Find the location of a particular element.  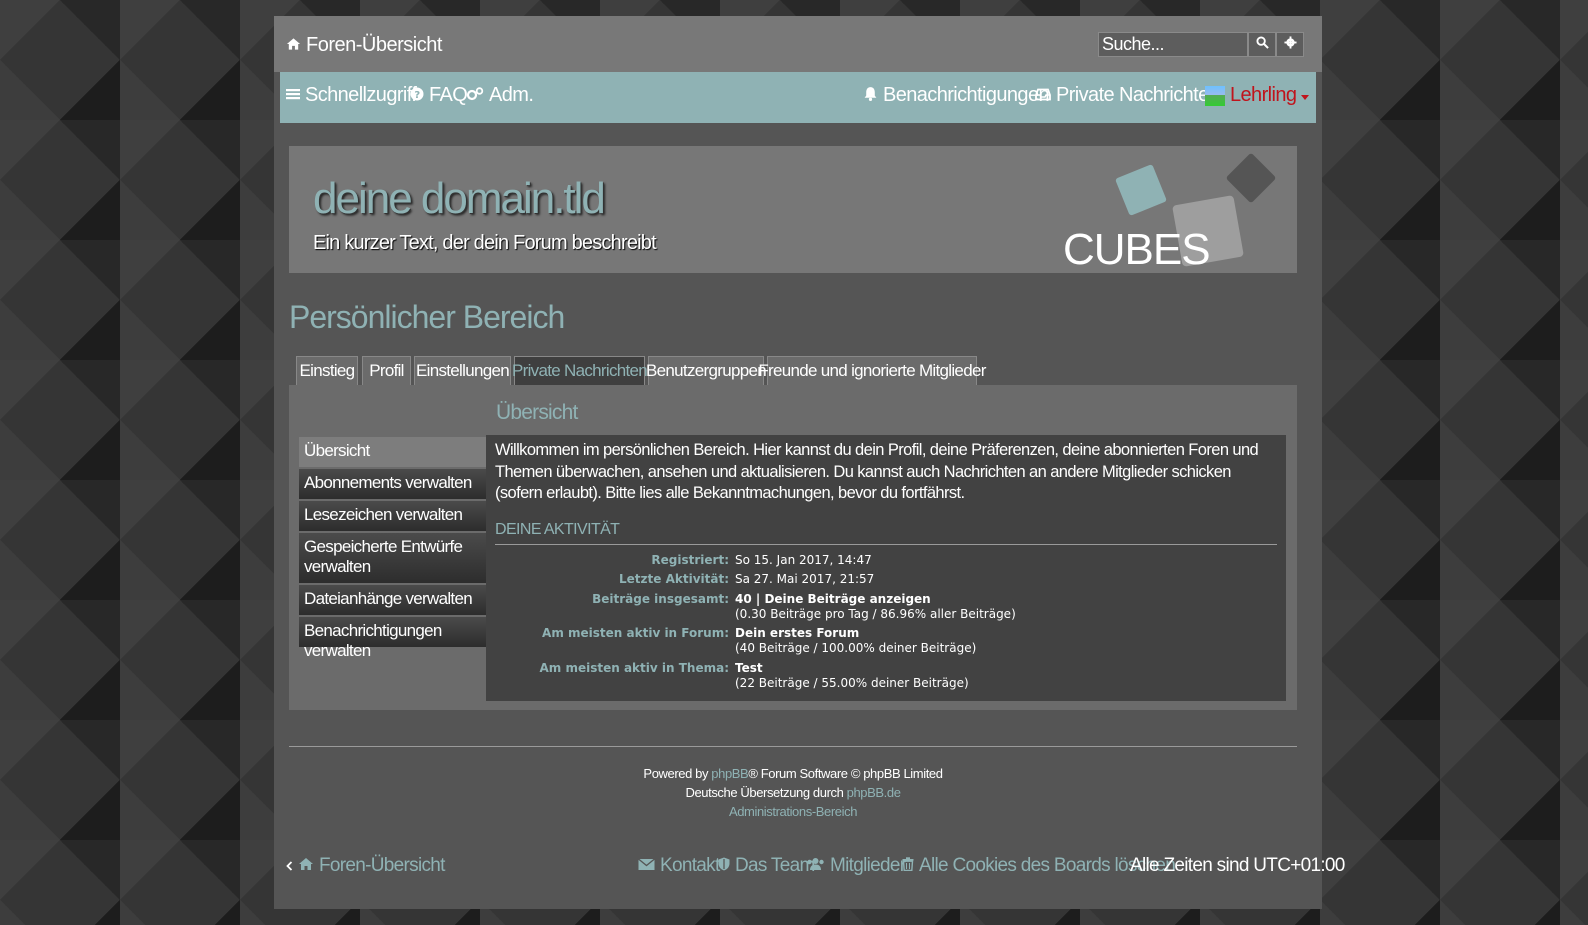

search-icon is located at coordinates (1262, 44).